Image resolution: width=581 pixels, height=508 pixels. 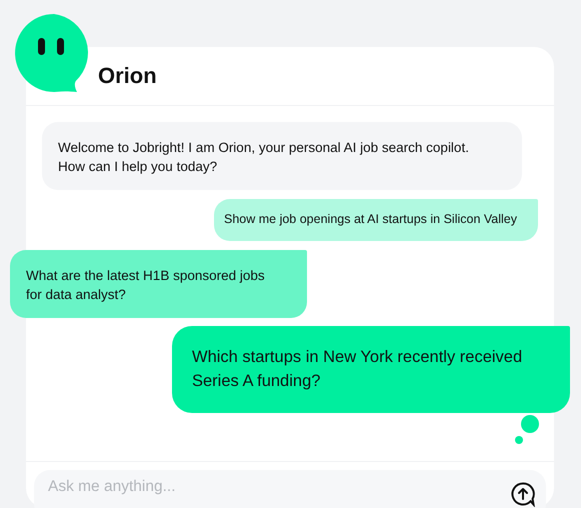 What do you see at coordinates (127, 76) in the screenshot?
I see `assistant-name: Orion` at bounding box center [127, 76].